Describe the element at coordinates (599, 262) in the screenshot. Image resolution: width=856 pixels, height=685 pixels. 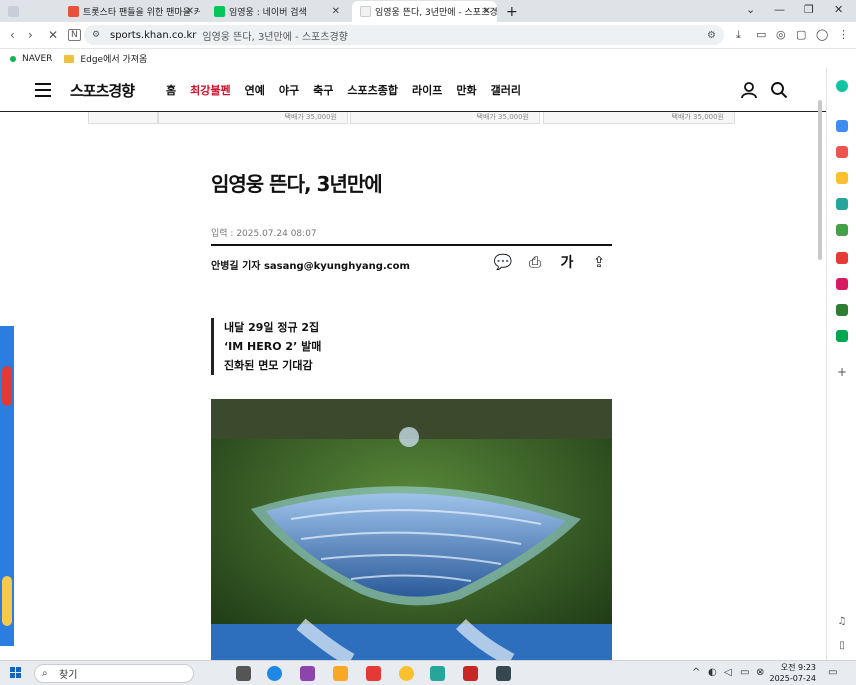
I see `share-icon: ⇪` at that location.